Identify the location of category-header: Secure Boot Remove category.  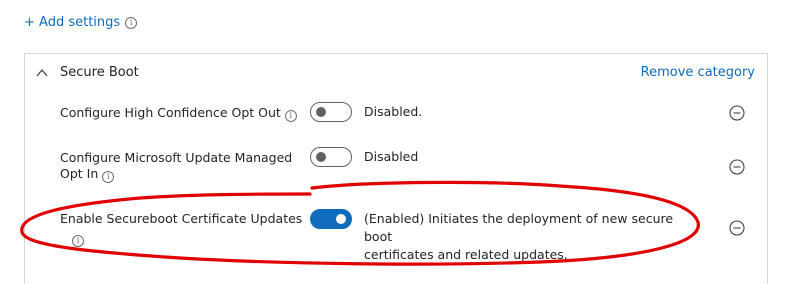
(396, 73).